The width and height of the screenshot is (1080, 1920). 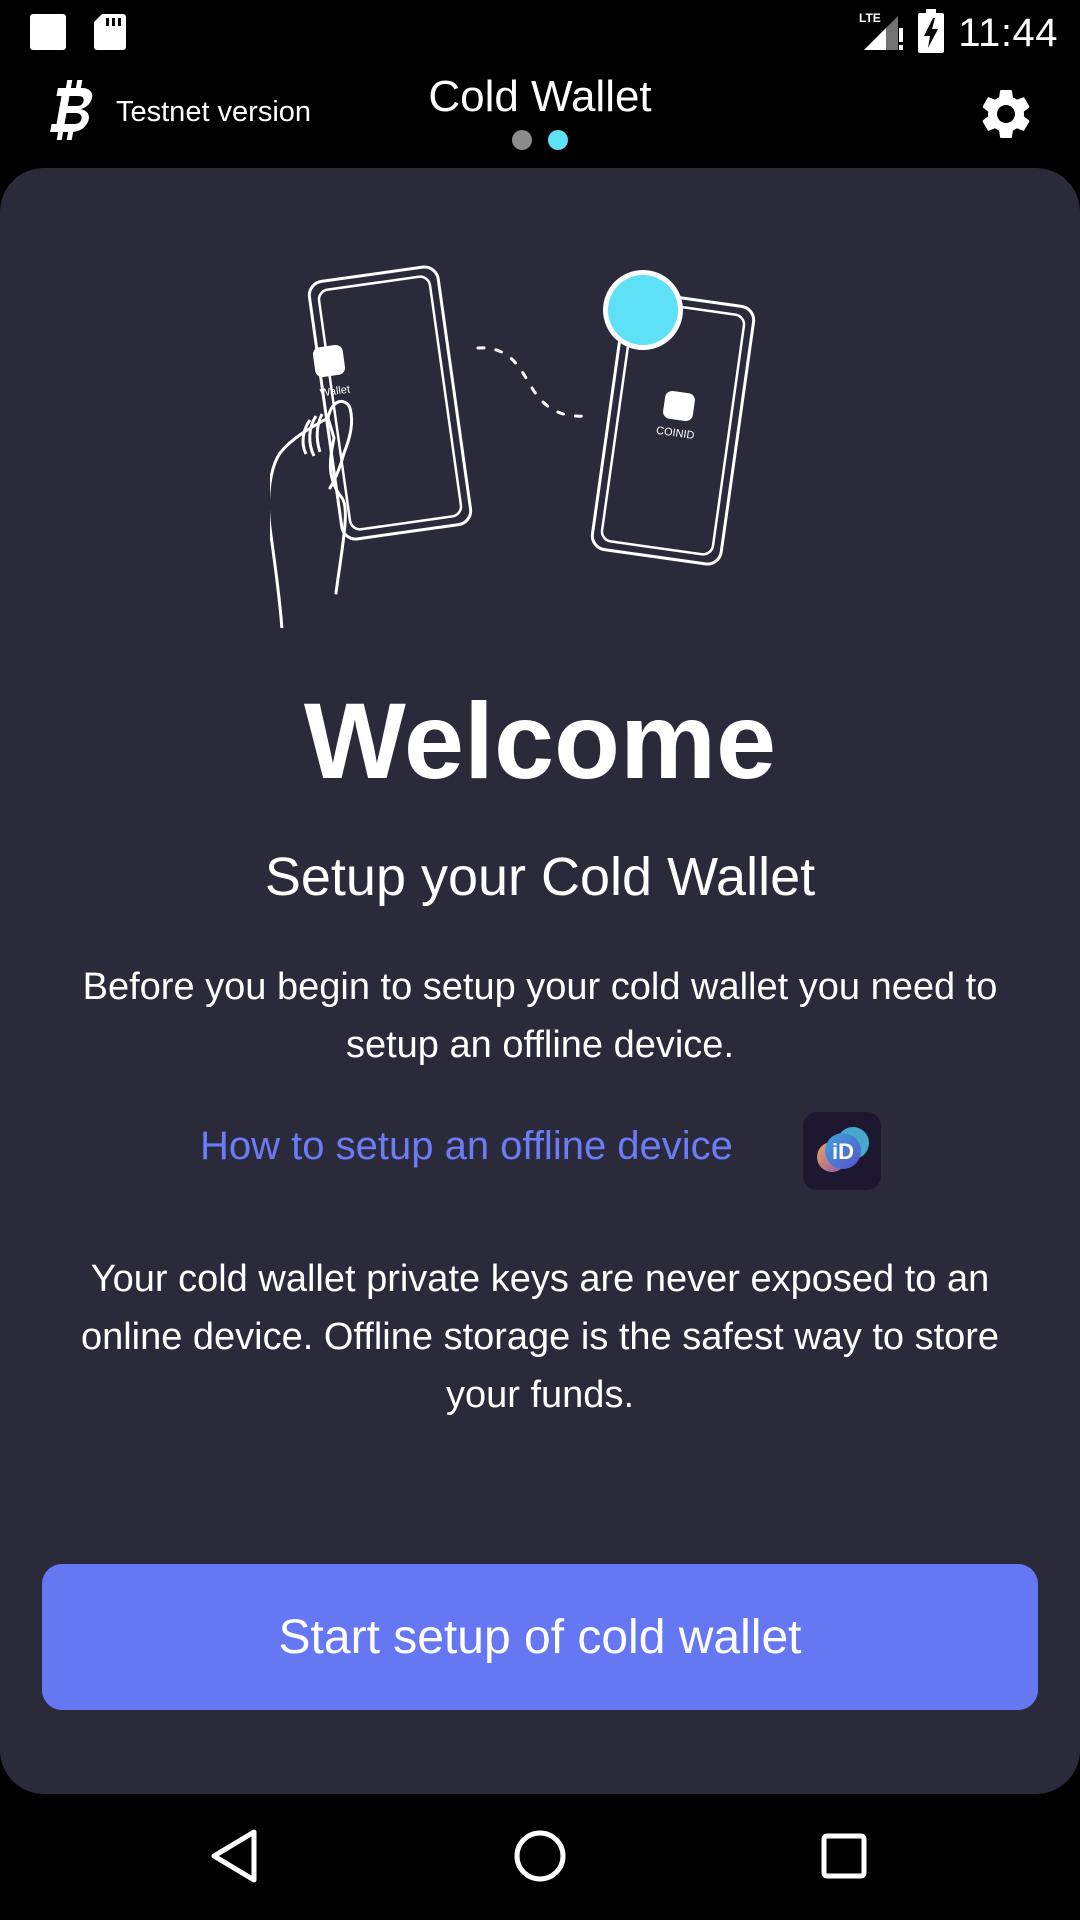 I want to click on back-triangle-icon, so click(x=236, y=1856).